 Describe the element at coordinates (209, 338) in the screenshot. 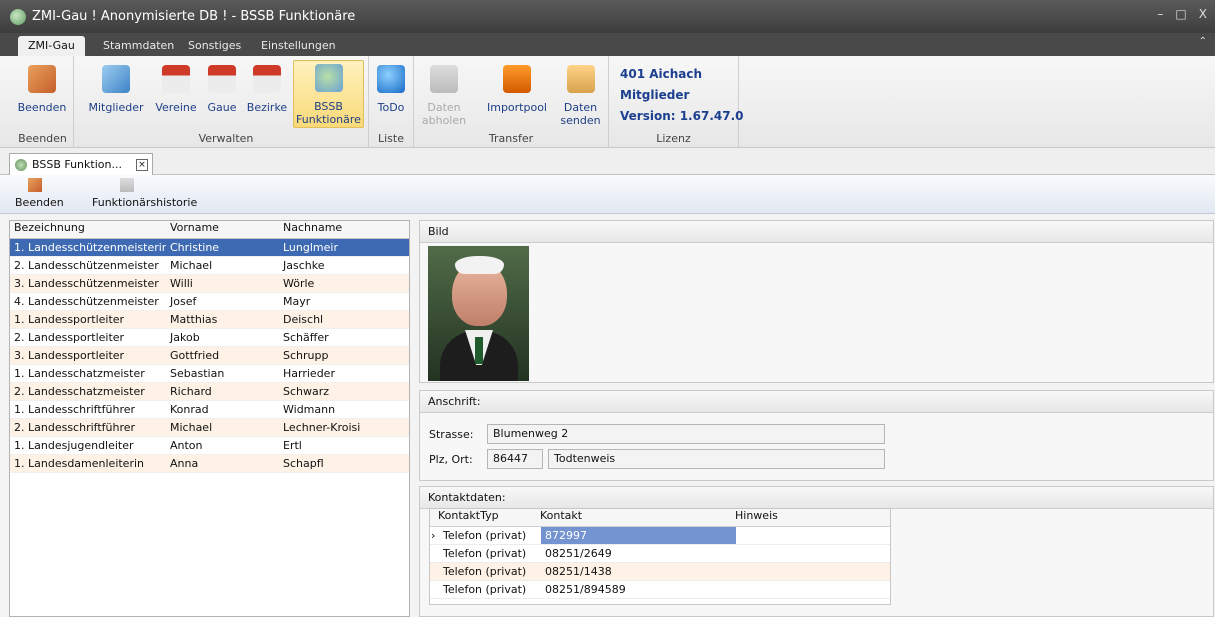

I see `table-row: 2. Landessportleiter Jakob Schäffer` at that location.